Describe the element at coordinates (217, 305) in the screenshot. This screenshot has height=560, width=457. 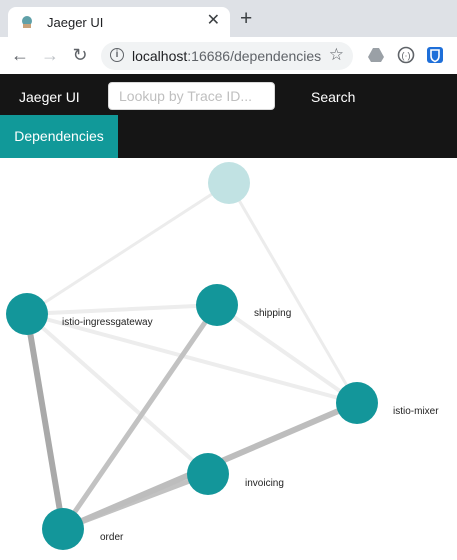
I see `graph-node-shipping` at that location.